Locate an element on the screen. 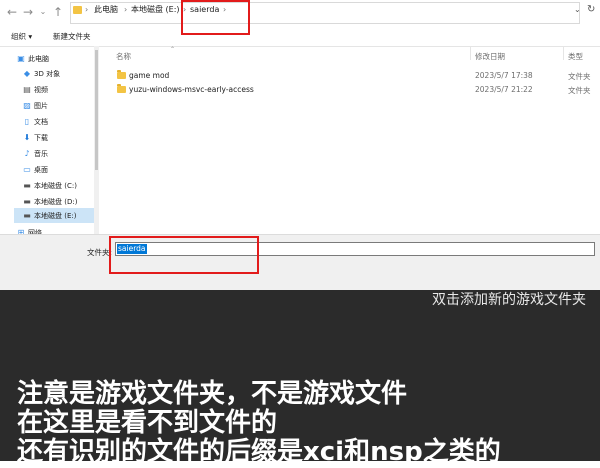  sidebar-item-music: ♪ 音乐 is located at coordinates (35, 154).